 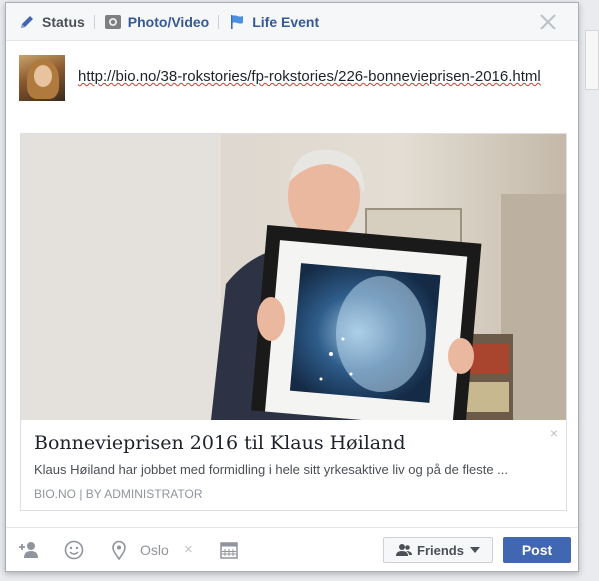 What do you see at coordinates (29, 550) in the screenshot?
I see `tag-friends-icon` at bounding box center [29, 550].